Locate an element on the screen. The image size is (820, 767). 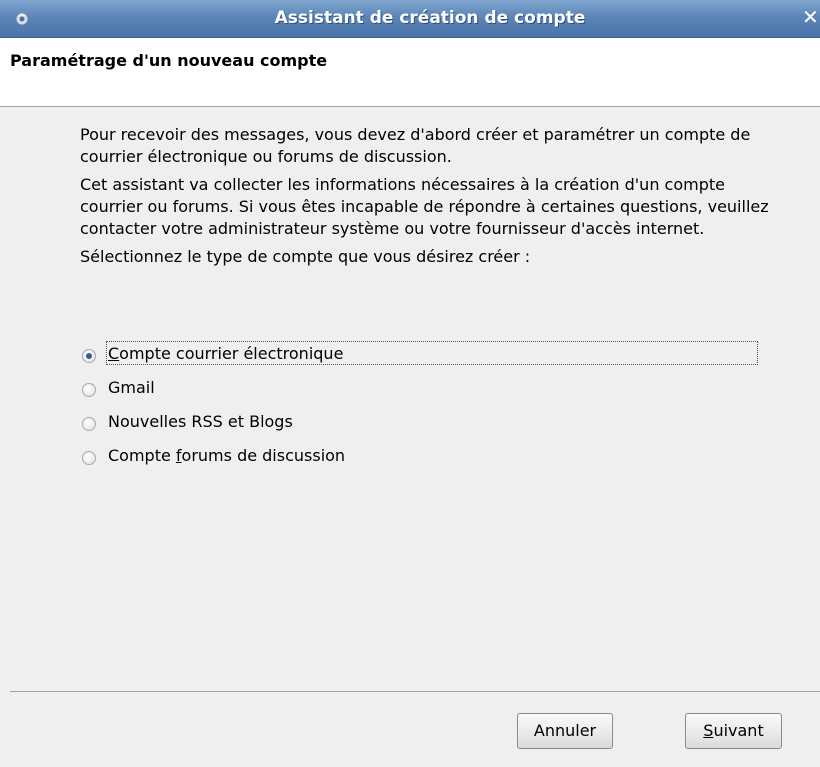
cancel-button: Annuler is located at coordinates (565, 731).